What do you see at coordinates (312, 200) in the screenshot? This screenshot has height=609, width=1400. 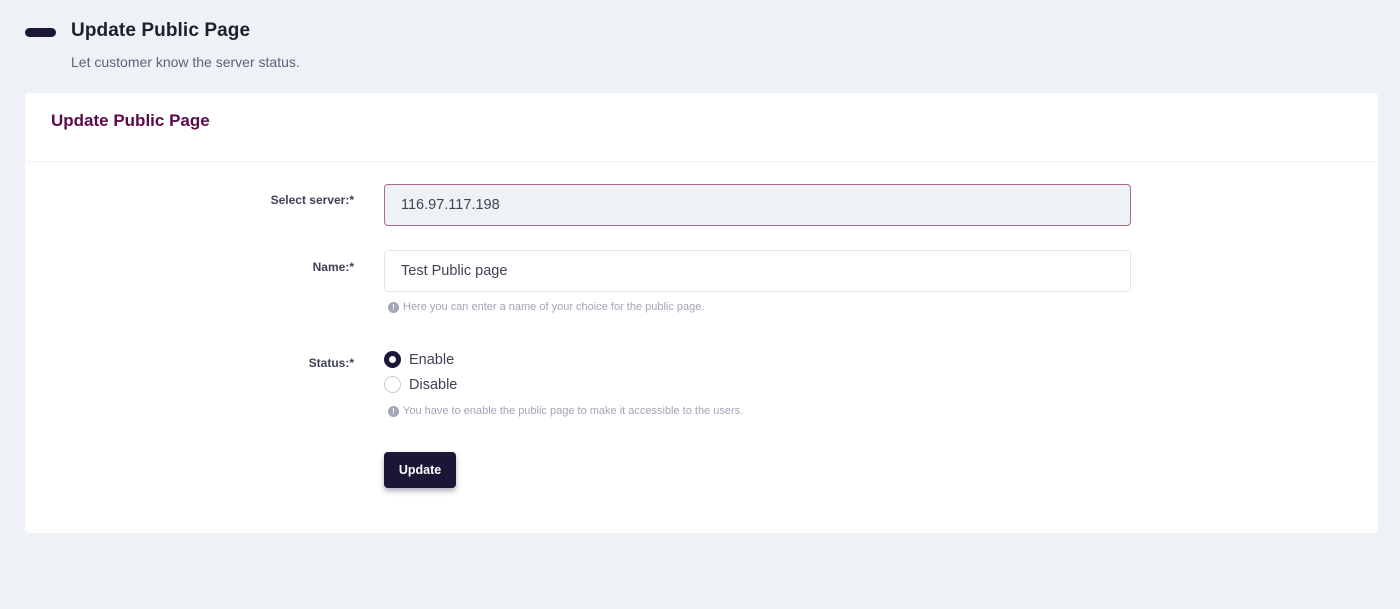 I see `select-server-label: Select server:*` at bounding box center [312, 200].